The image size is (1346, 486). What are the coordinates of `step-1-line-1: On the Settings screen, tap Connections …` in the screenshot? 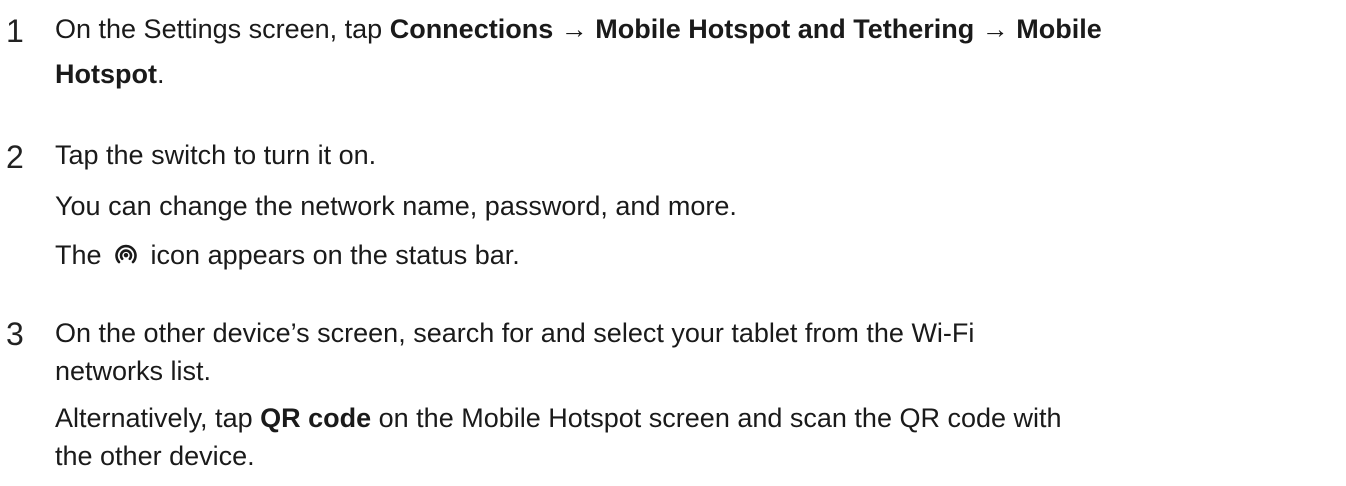 It's located at (578, 29).